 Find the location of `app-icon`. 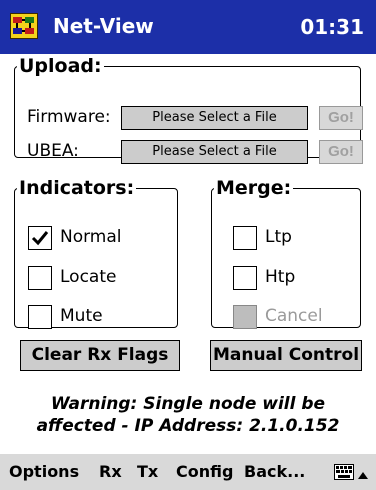

app-icon is located at coordinates (24, 26).